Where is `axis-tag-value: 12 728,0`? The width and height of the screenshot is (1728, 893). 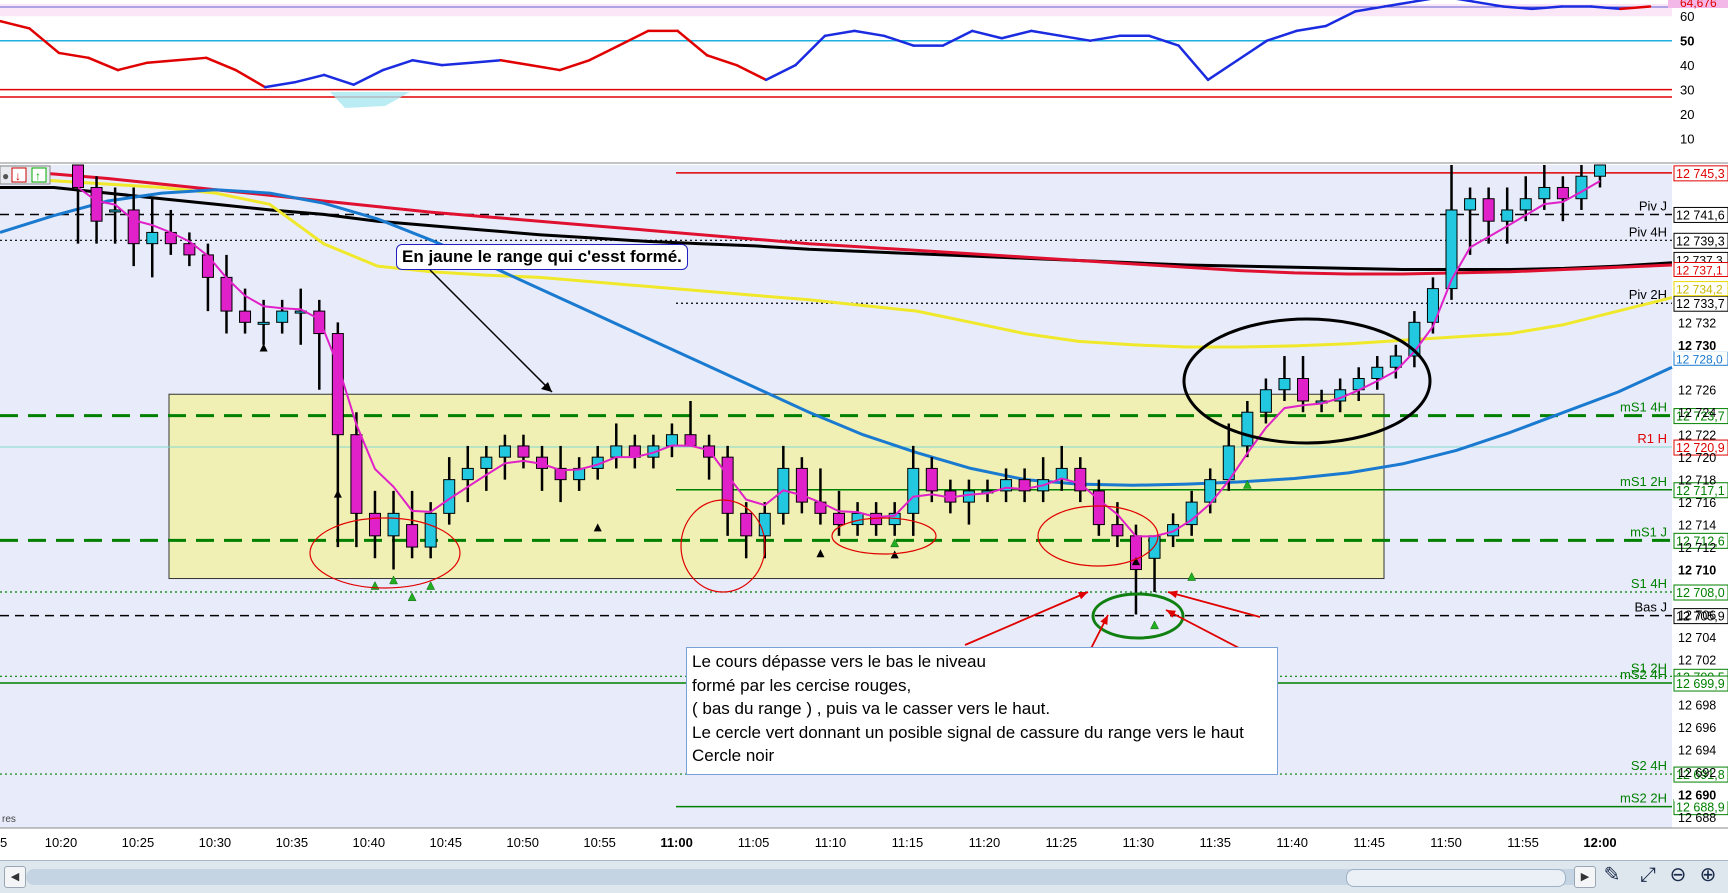
axis-tag-value: 12 728,0 is located at coordinates (1699, 359).